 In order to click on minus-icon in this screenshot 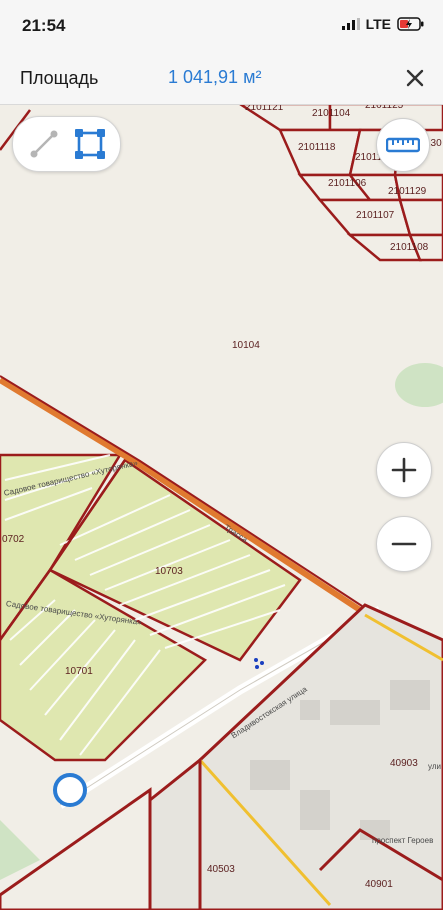, I will do `click(404, 544)`.